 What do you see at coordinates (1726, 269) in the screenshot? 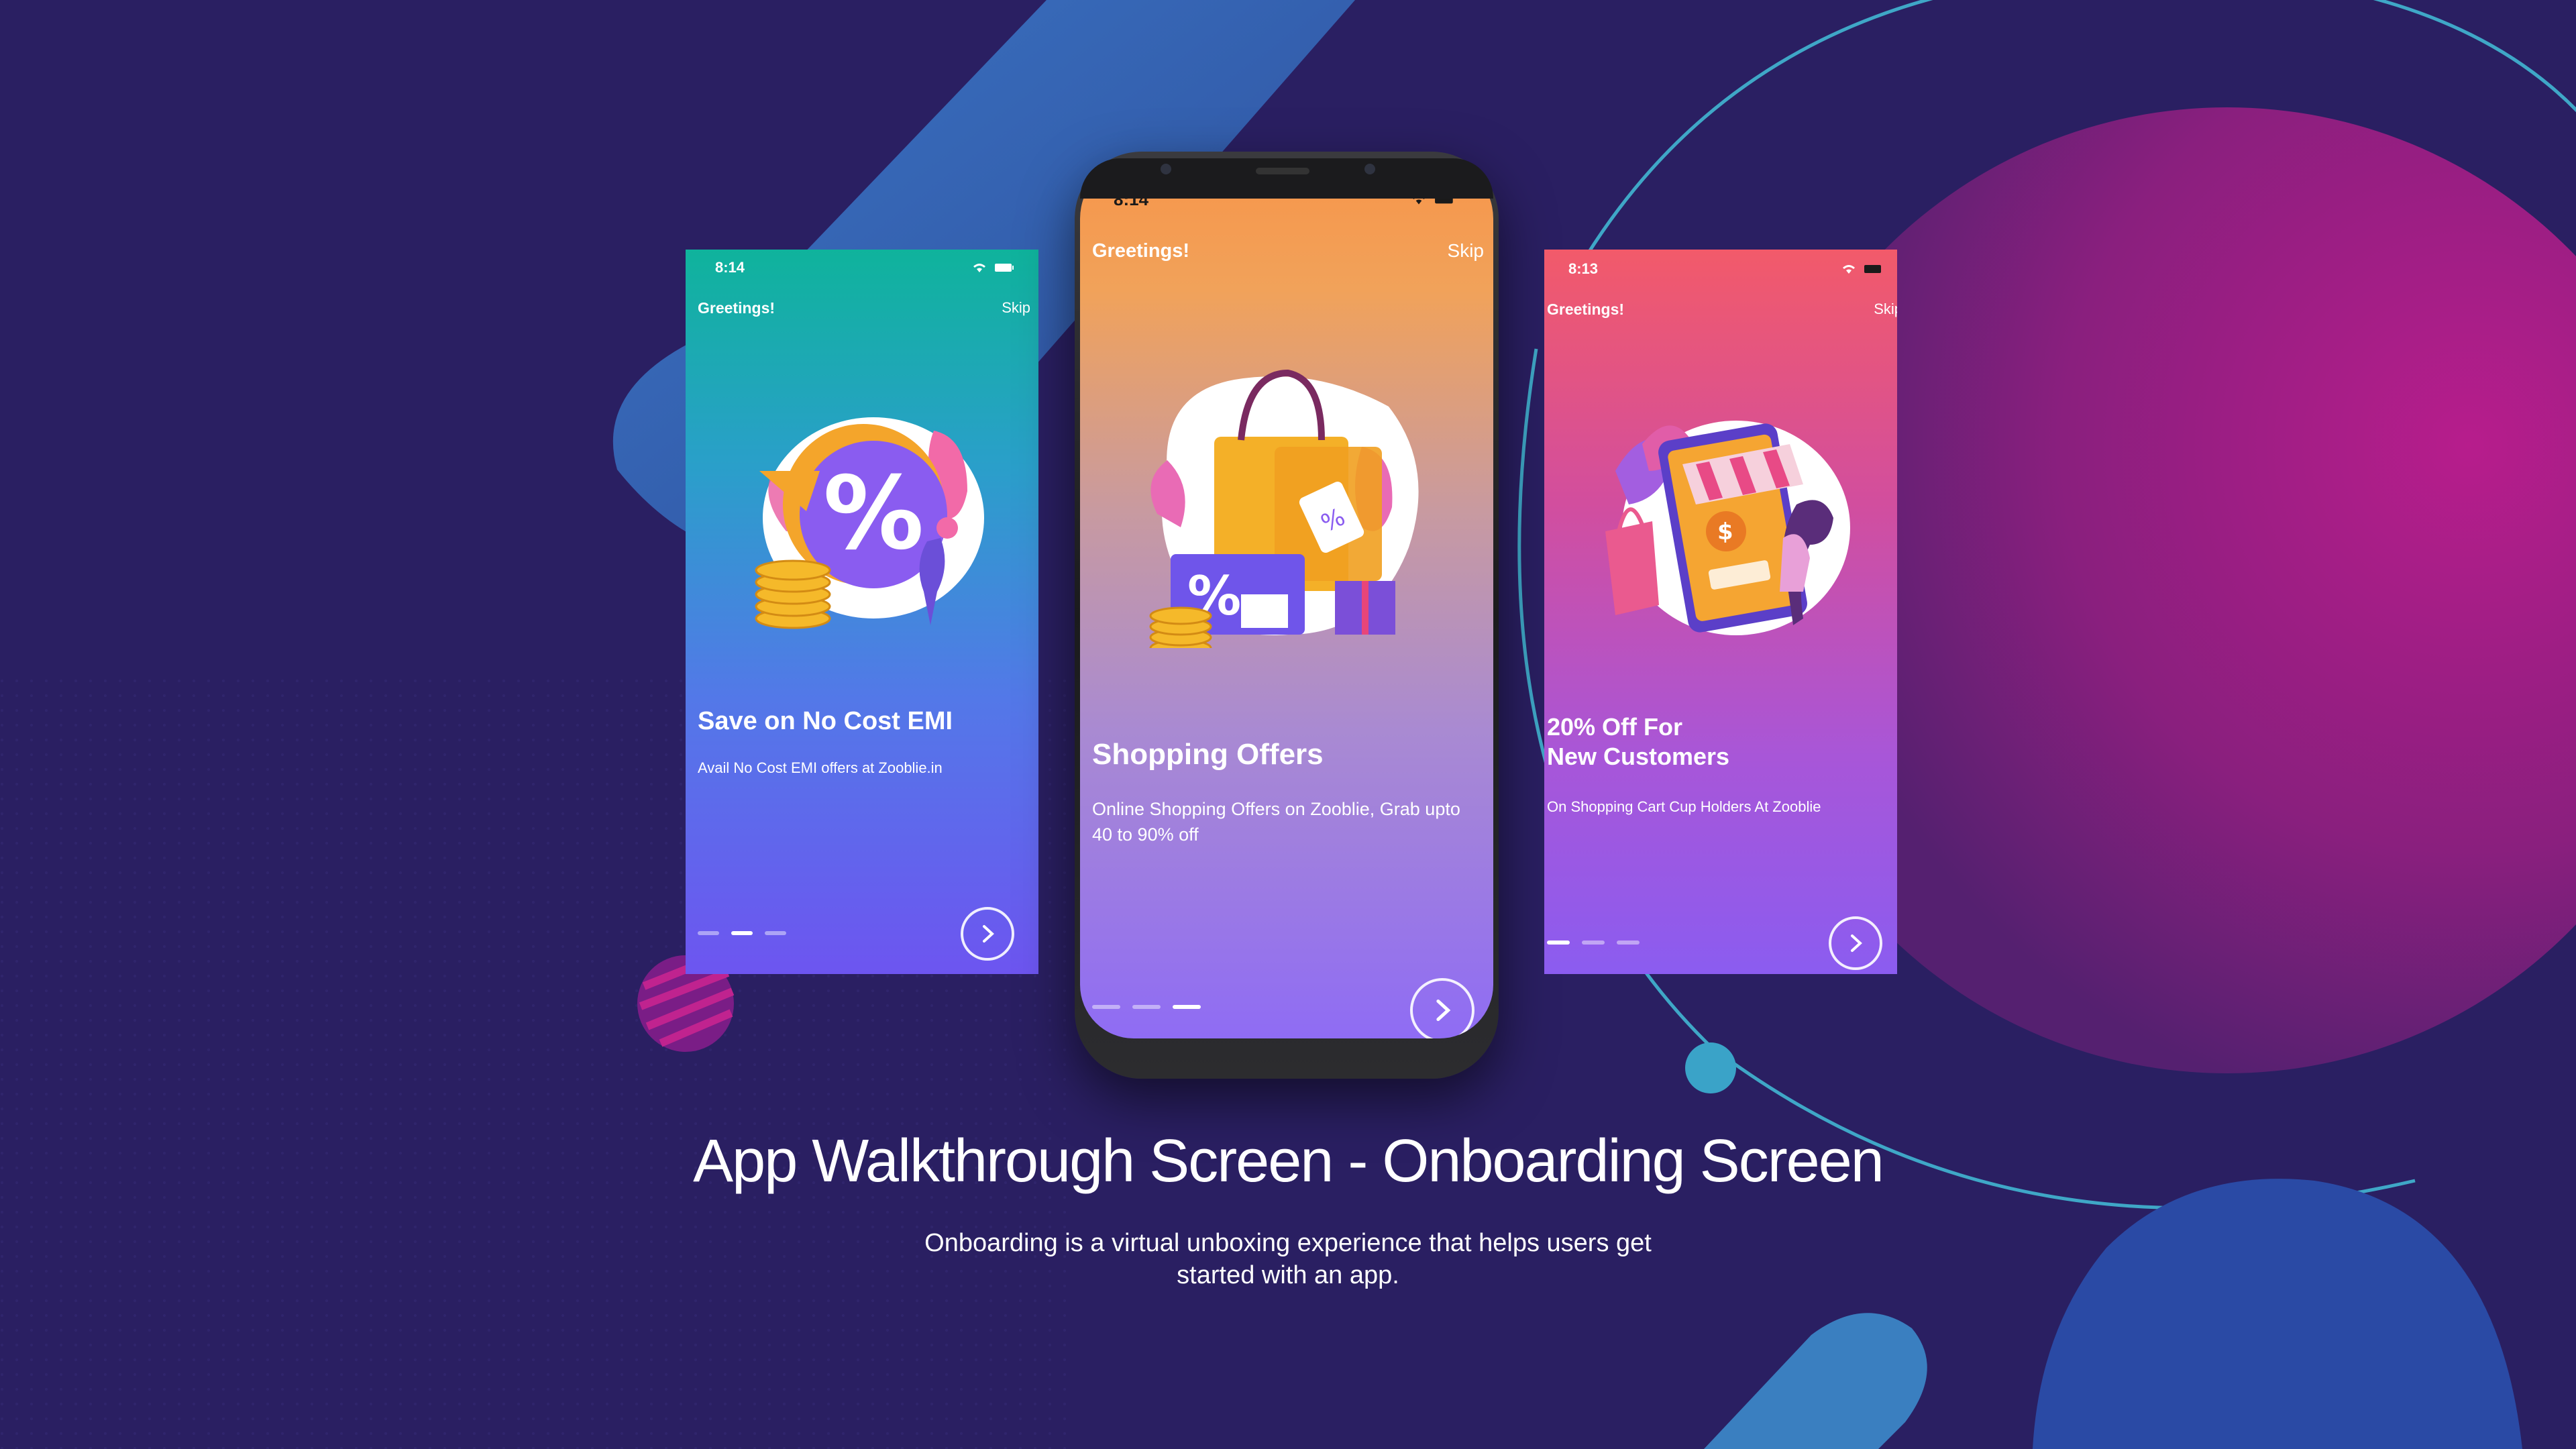
I see `status-bar: 8:13` at bounding box center [1726, 269].